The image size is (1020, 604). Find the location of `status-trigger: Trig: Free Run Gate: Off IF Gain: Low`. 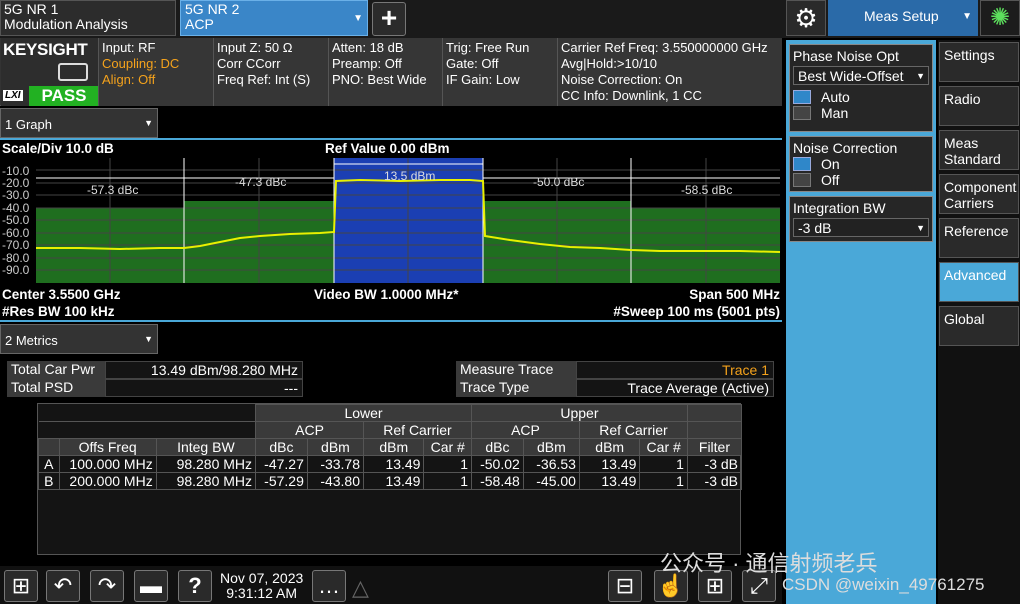

status-trigger: Trig: Free Run Gate: Off IF Gain: Low is located at coordinates (499, 72).